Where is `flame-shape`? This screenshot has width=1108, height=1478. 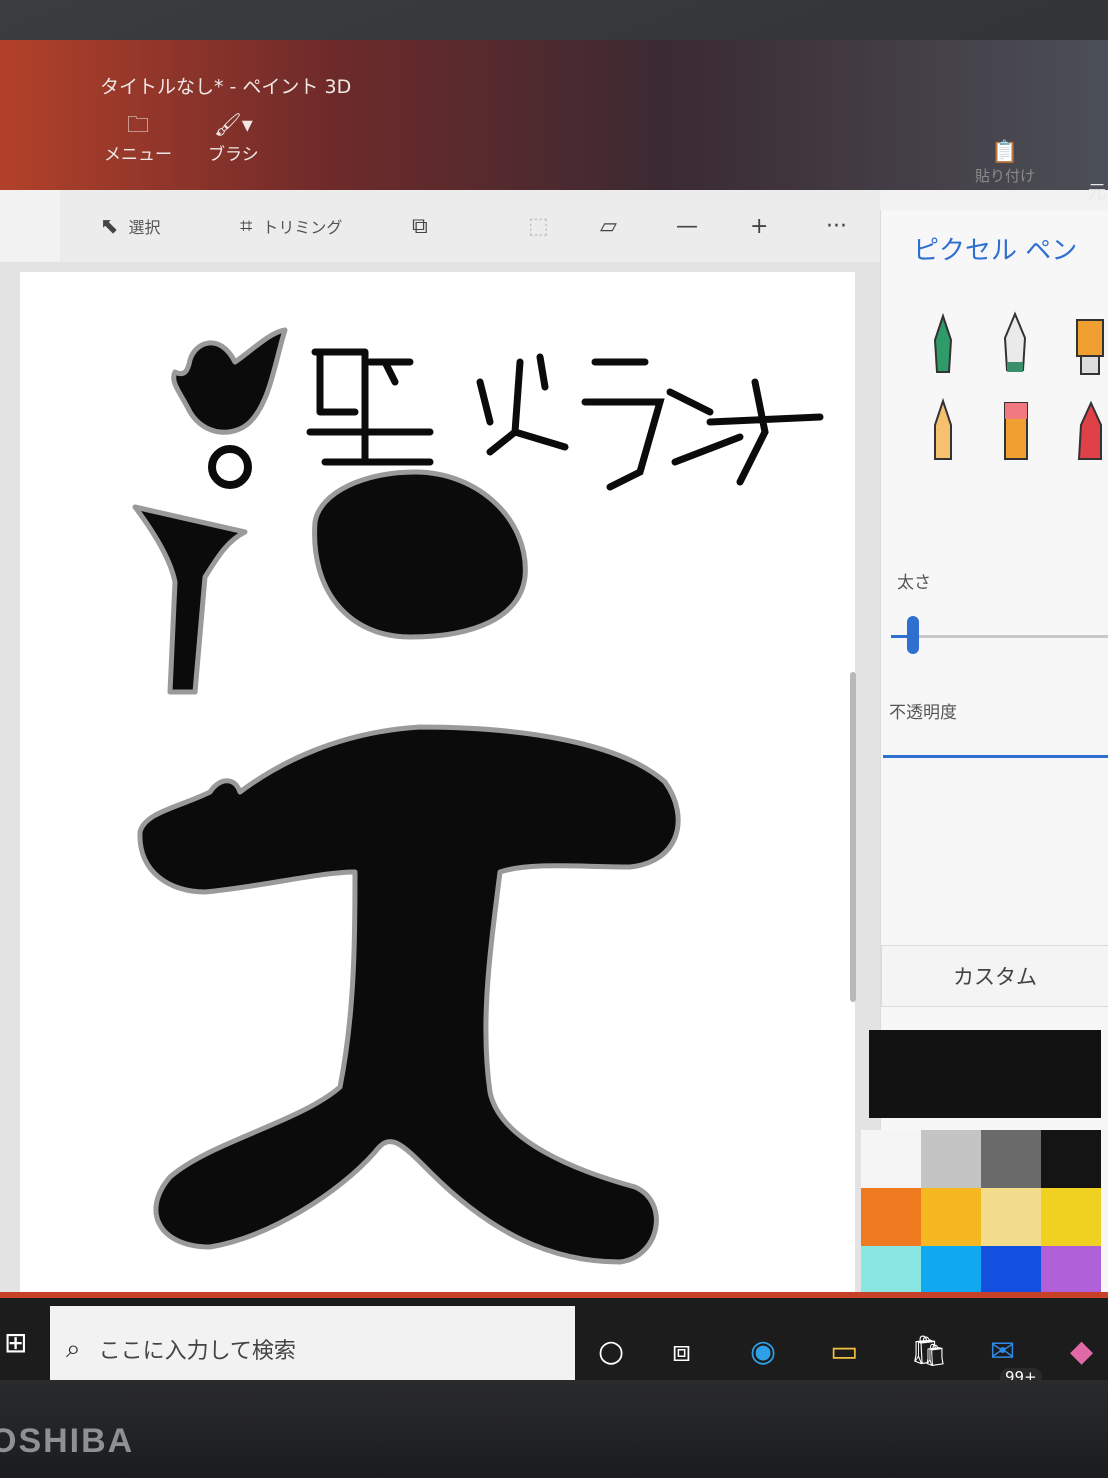
flame-shape is located at coordinates (229, 381).